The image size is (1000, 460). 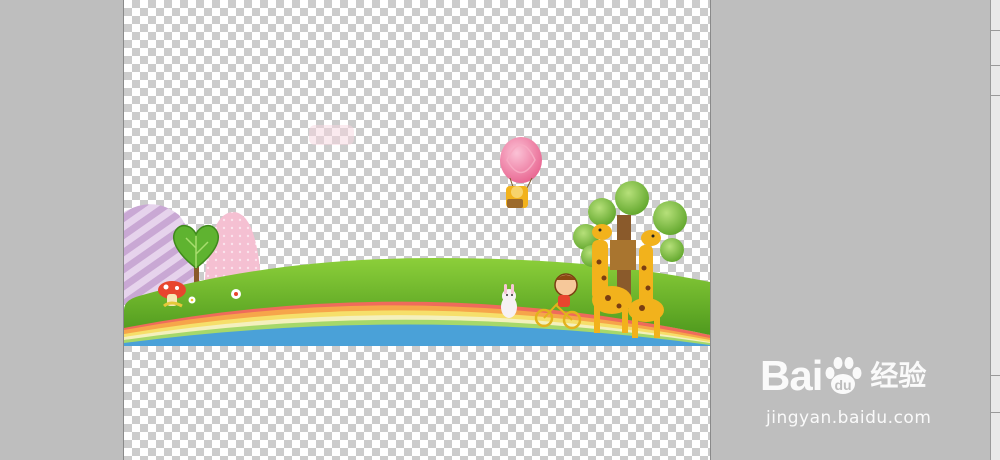 I want to click on hot-air-balloon, so click(x=521, y=172).